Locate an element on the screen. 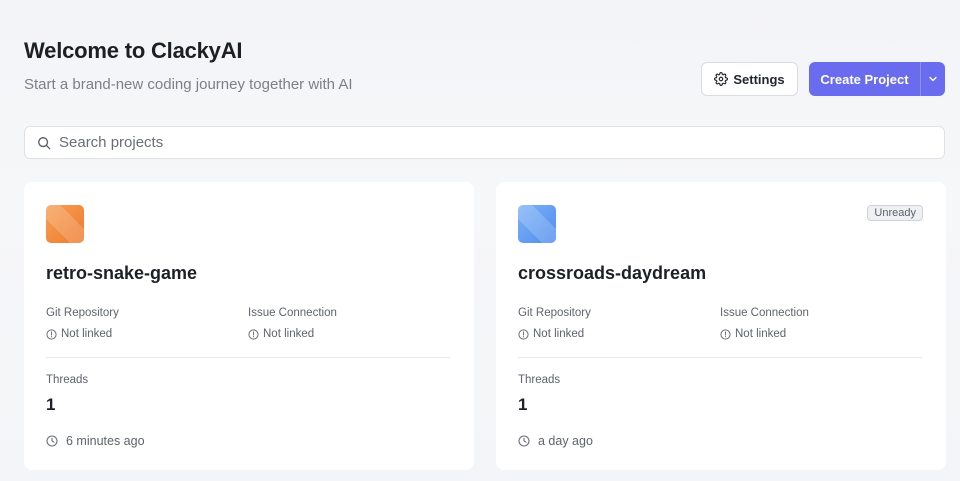 This screenshot has width=960, height=481. chevron-down-icon is located at coordinates (933, 79).